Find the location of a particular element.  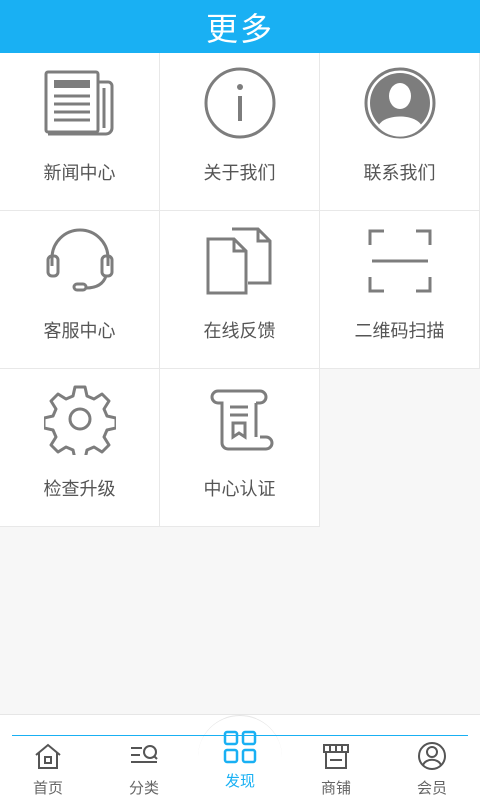

grid-item-certification: 中心认证 is located at coordinates (240, 448).